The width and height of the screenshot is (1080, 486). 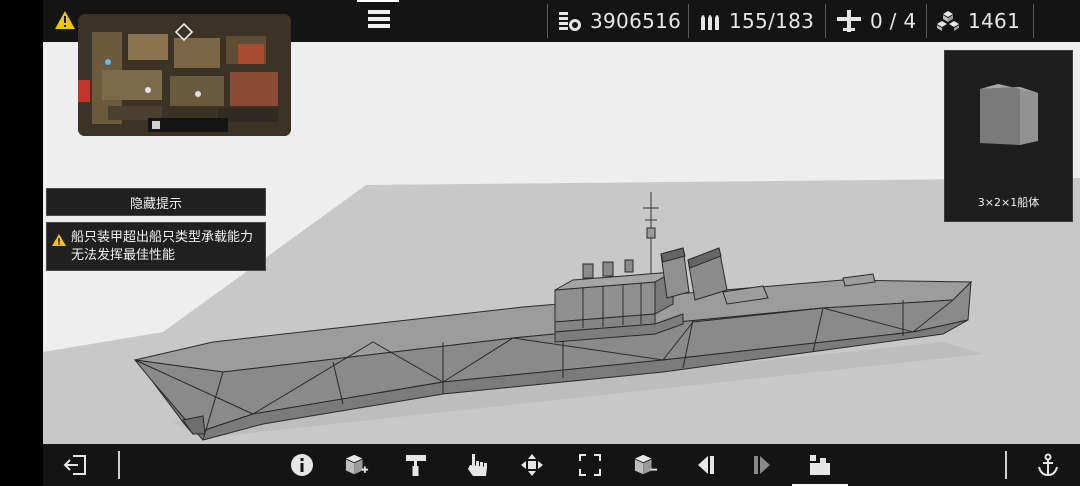 I want to click on move-arrows-icon, so click(x=532, y=465).